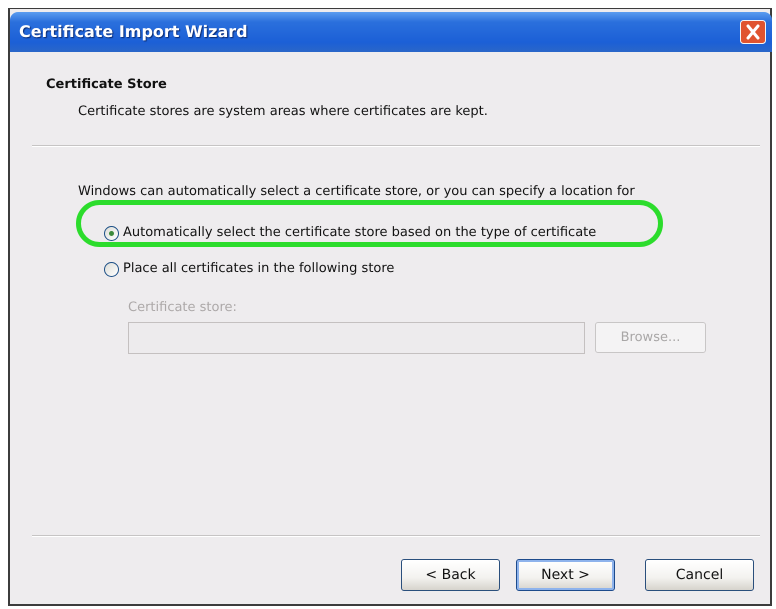 Image resolution: width=776 pixels, height=609 pixels. I want to click on cancel-button: Cancel, so click(699, 575).